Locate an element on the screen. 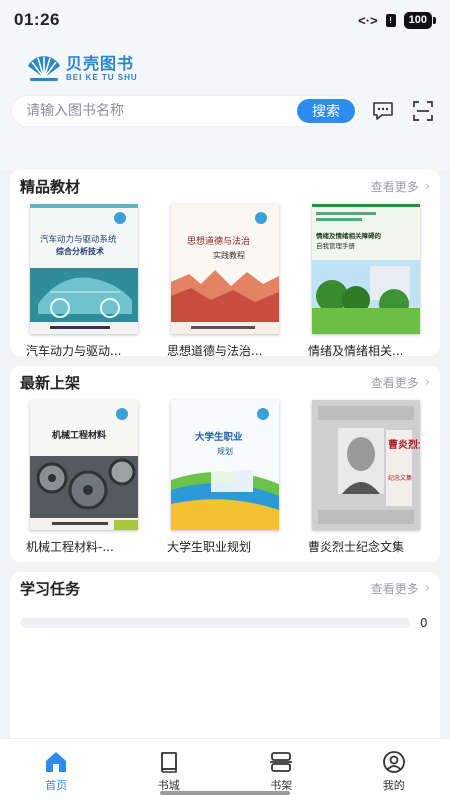 The image size is (450, 800). book-cover: 汽车动力与驱动系统 综合分析技术 is located at coordinates (84, 269).